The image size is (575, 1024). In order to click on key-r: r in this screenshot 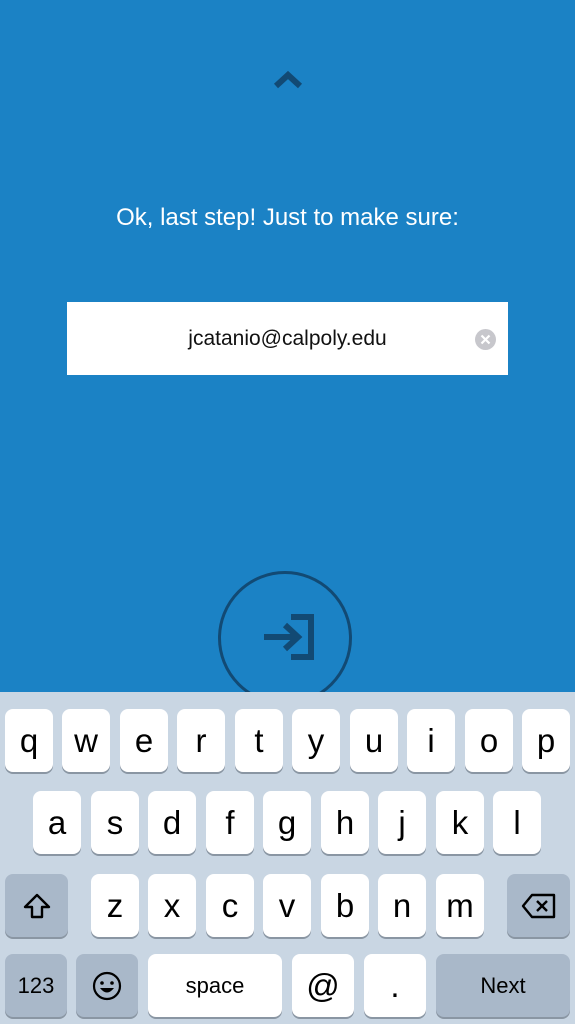, I will do `click(201, 740)`.